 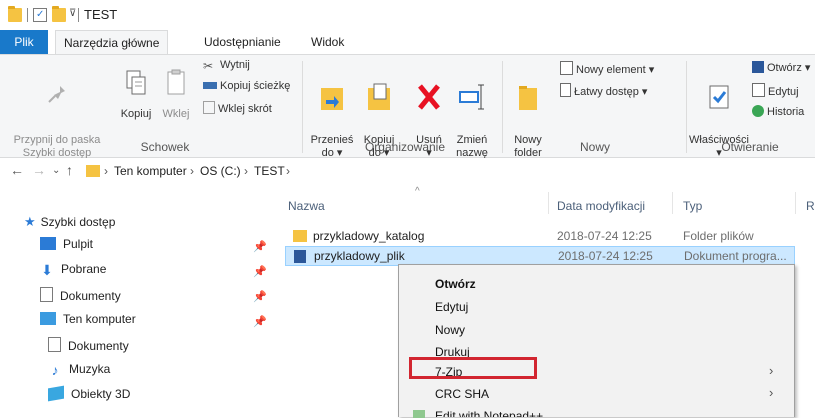 What do you see at coordinates (528, 146) in the screenshot?
I see `new-folder-label: Nowy folder` at bounding box center [528, 146].